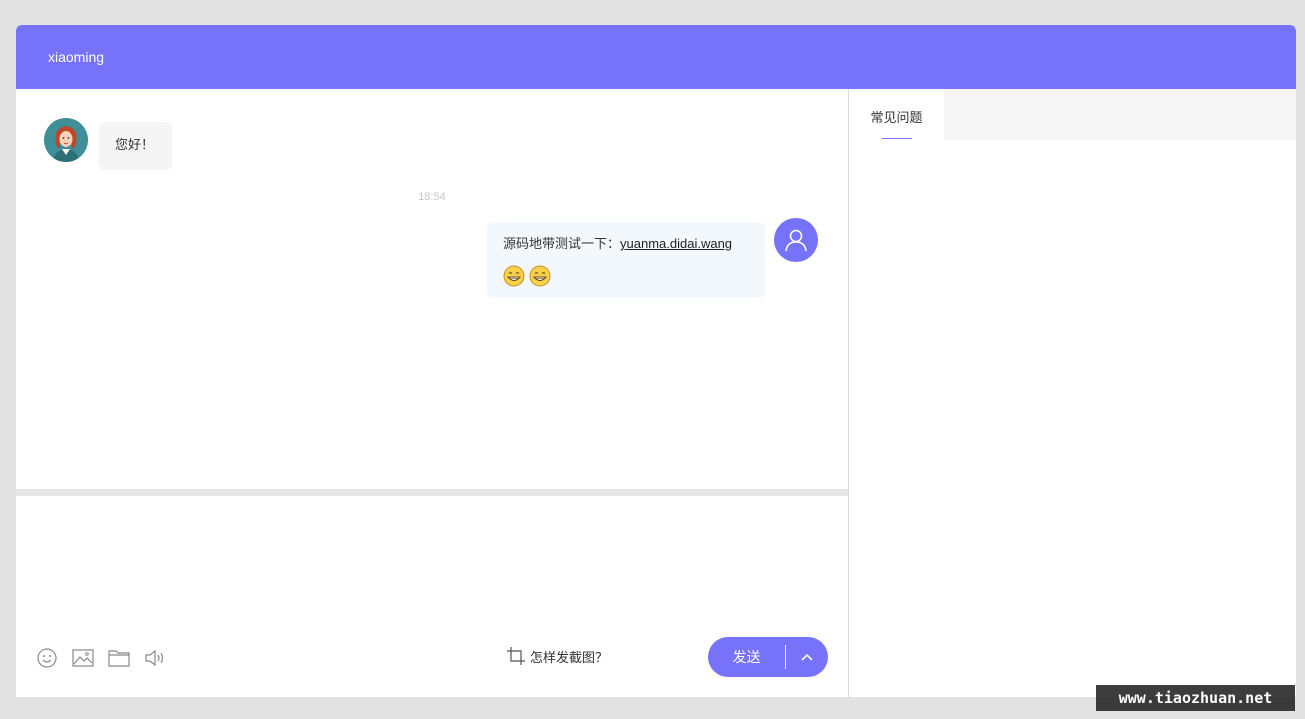 This screenshot has width=1305, height=719. I want to click on emoji-button, so click(47, 658).